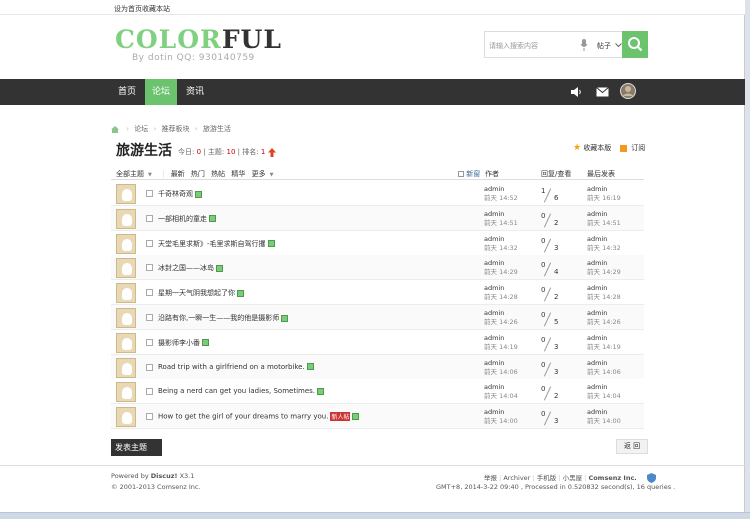 This screenshot has height=519, width=750. What do you see at coordinates (377, 193) in the screenshot?
I see `table-row: 千奇林奇观 admin 前天 14:52 1 6 admin 前天 16:19` at bounding box center [377, 193].